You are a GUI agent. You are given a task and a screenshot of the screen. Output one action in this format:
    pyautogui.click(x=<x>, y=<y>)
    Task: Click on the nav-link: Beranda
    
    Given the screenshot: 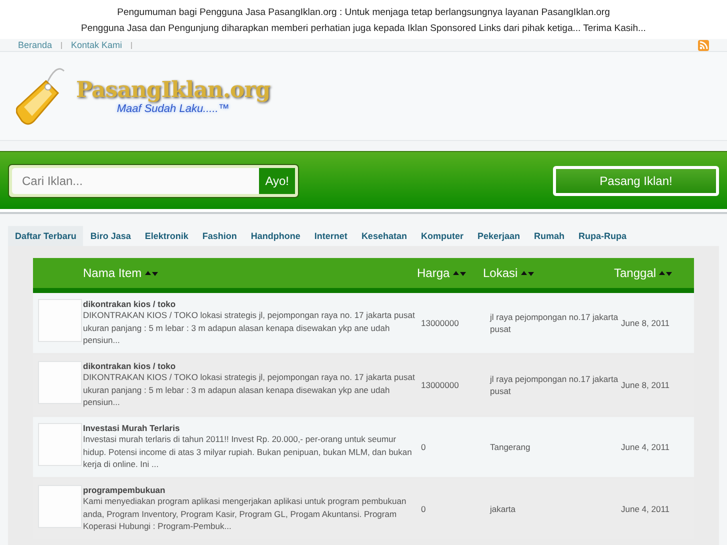 What is the action you would take?
    pyautogui.click(x=35, y=45)
    